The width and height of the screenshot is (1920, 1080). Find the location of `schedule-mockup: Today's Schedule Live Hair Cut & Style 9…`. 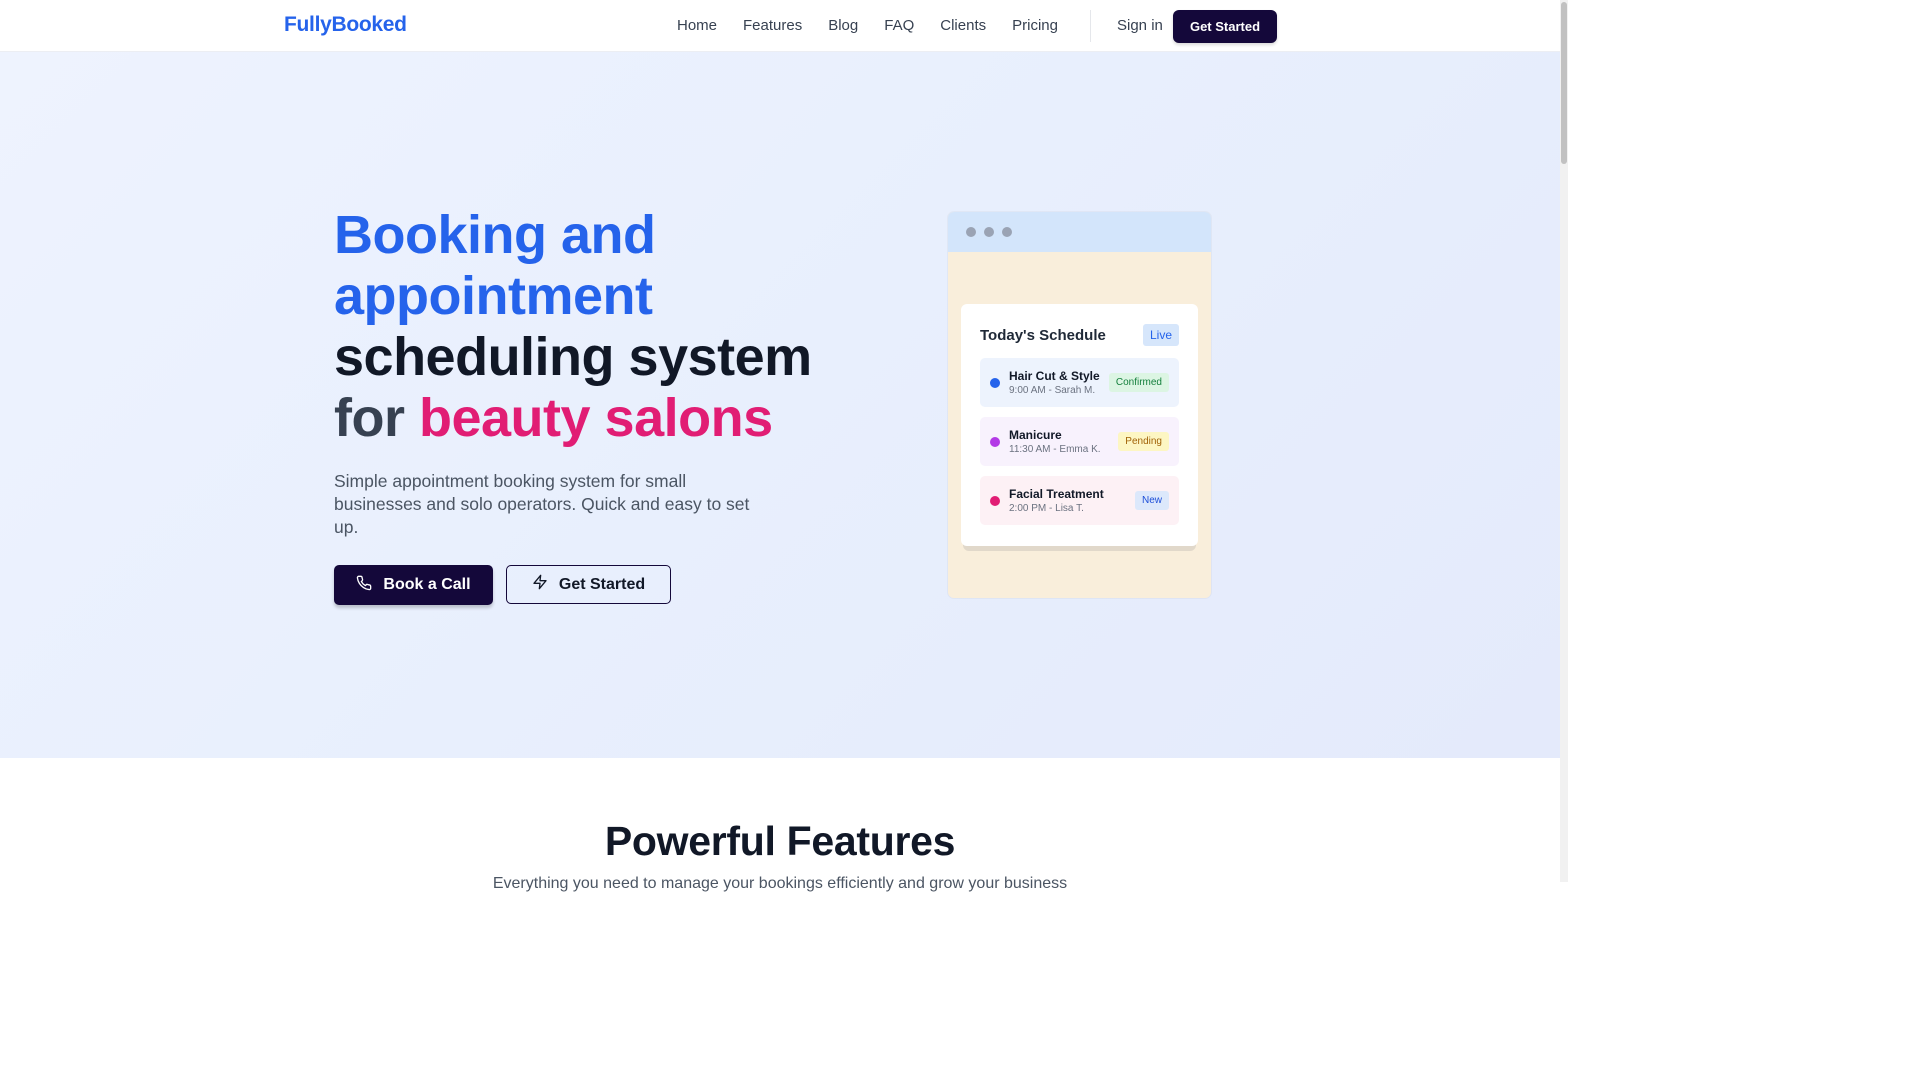

schedule-mockup: Today's Schedule Live Hair Cut & Style 9… is located at coordinates (1079, 405).